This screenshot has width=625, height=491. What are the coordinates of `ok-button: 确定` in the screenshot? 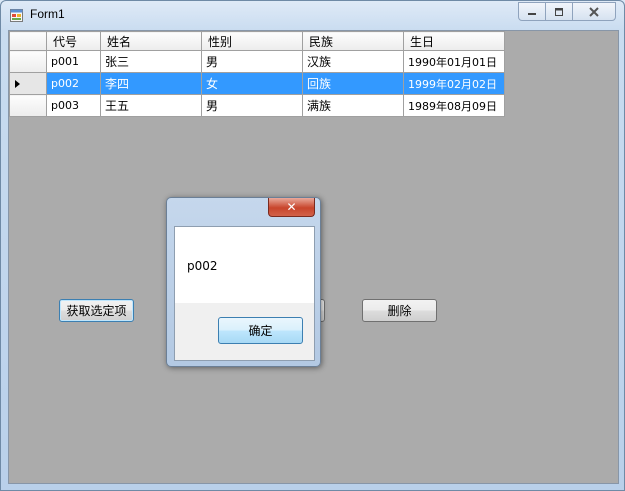 It's located at (260, 330).